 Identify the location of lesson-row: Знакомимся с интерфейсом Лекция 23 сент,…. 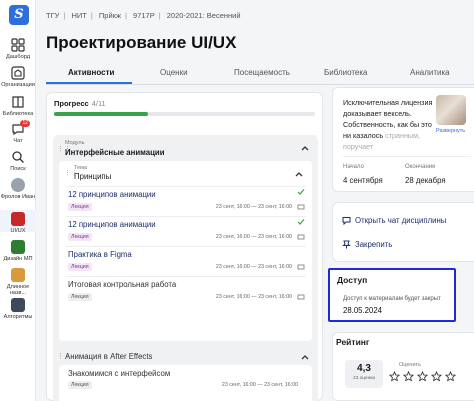
(185, 383).